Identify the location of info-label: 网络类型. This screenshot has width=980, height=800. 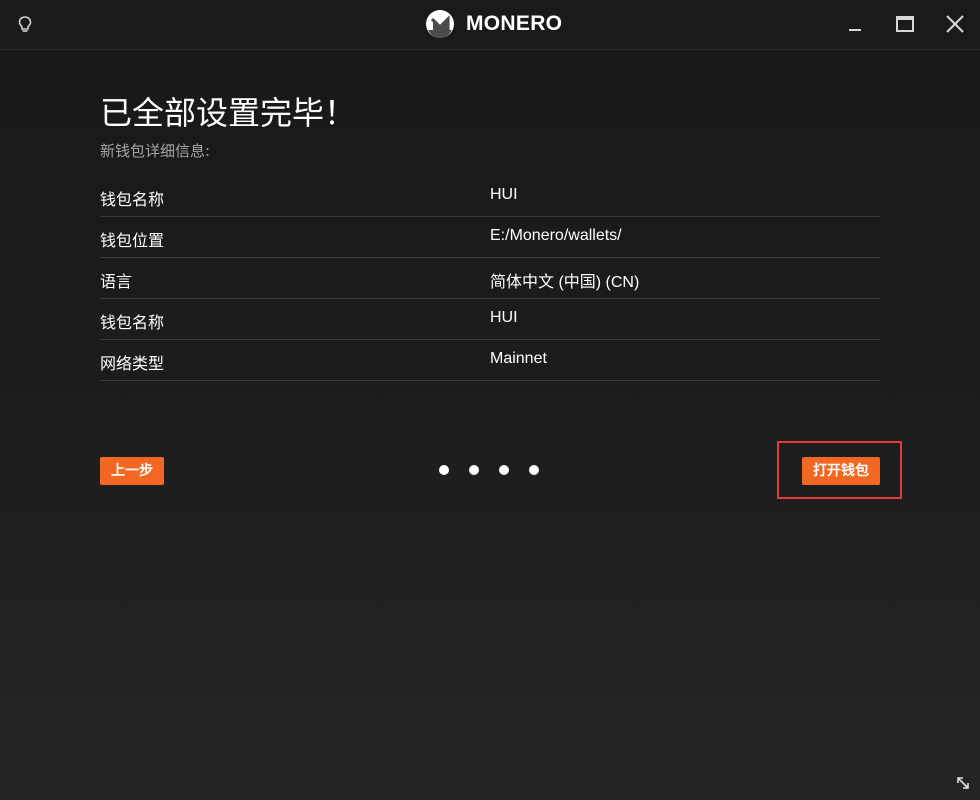
(132, 363).